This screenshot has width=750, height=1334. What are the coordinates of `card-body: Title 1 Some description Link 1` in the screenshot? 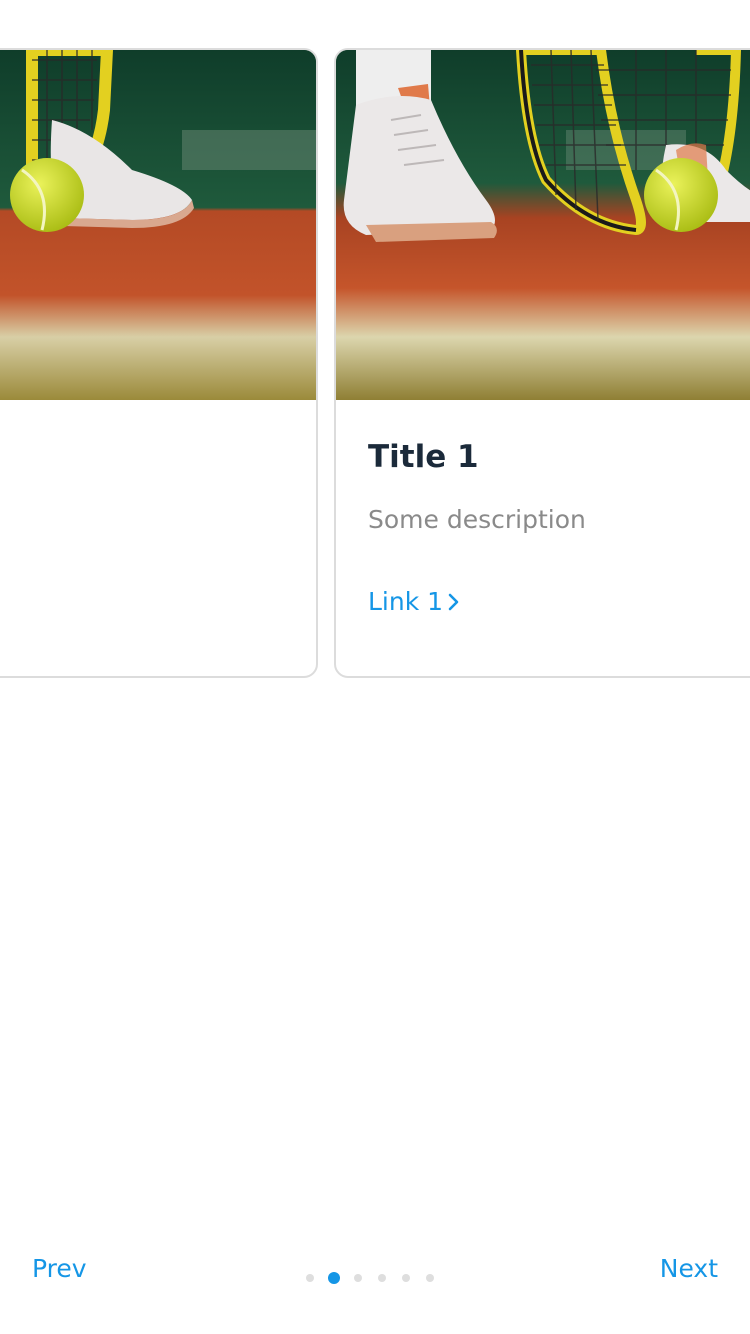 It's located at (543, 509).